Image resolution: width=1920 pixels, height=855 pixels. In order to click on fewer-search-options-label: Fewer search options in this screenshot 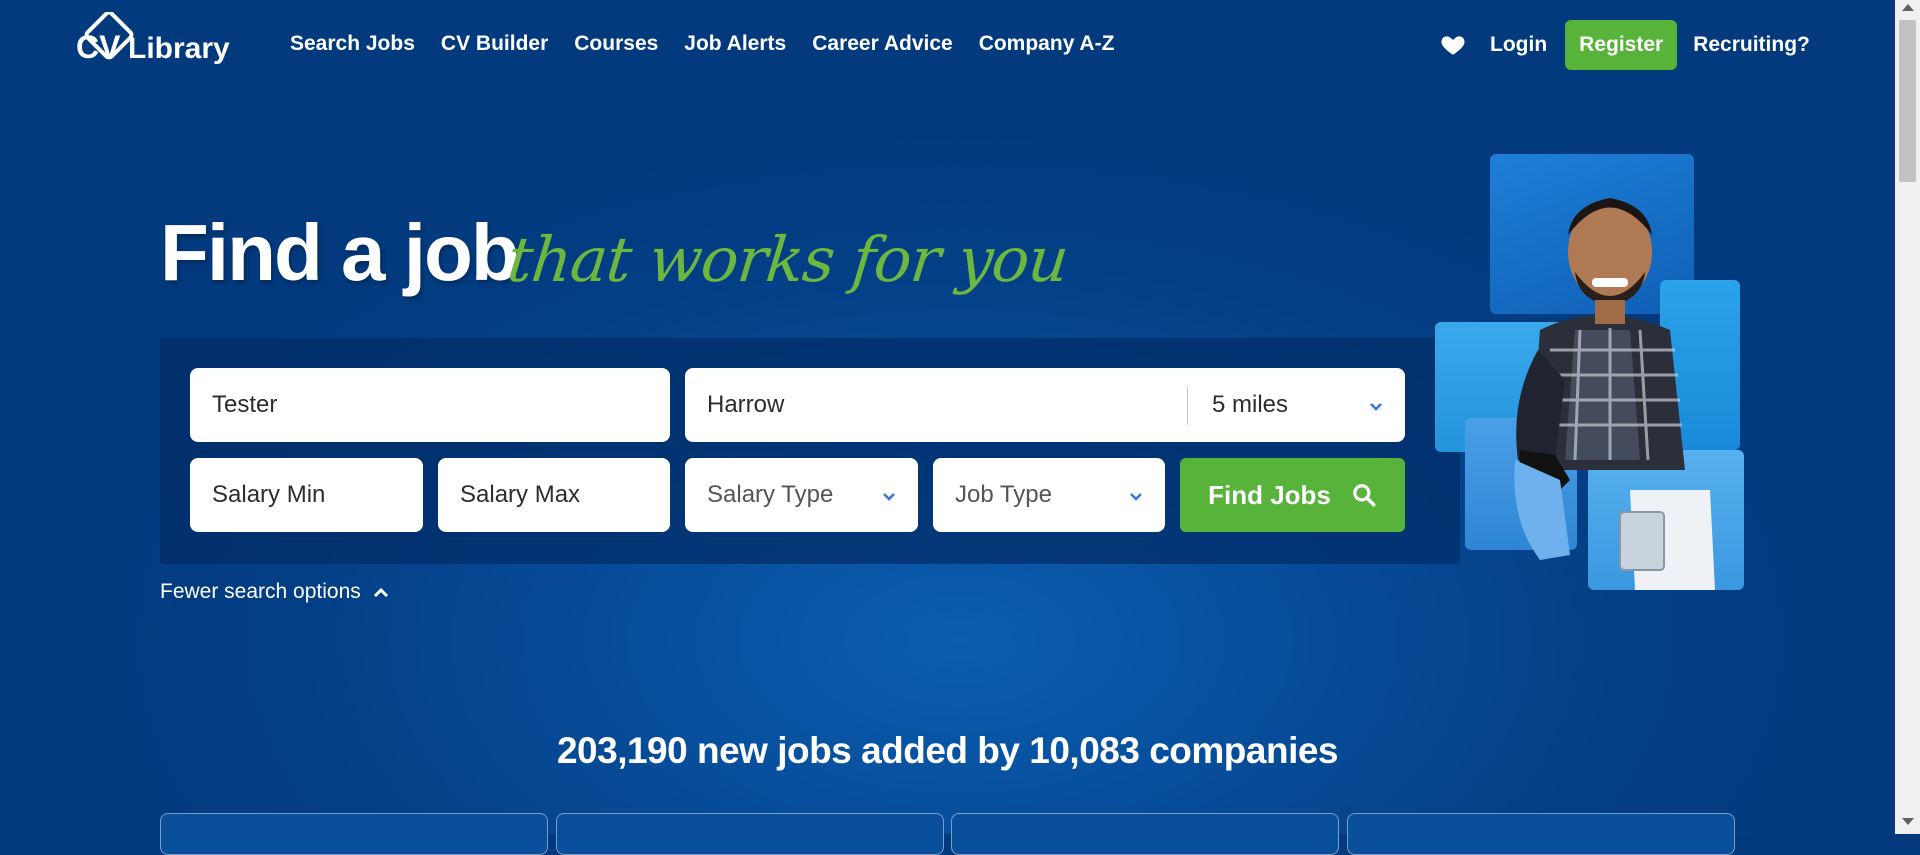, I will do `click(260, 591)`.